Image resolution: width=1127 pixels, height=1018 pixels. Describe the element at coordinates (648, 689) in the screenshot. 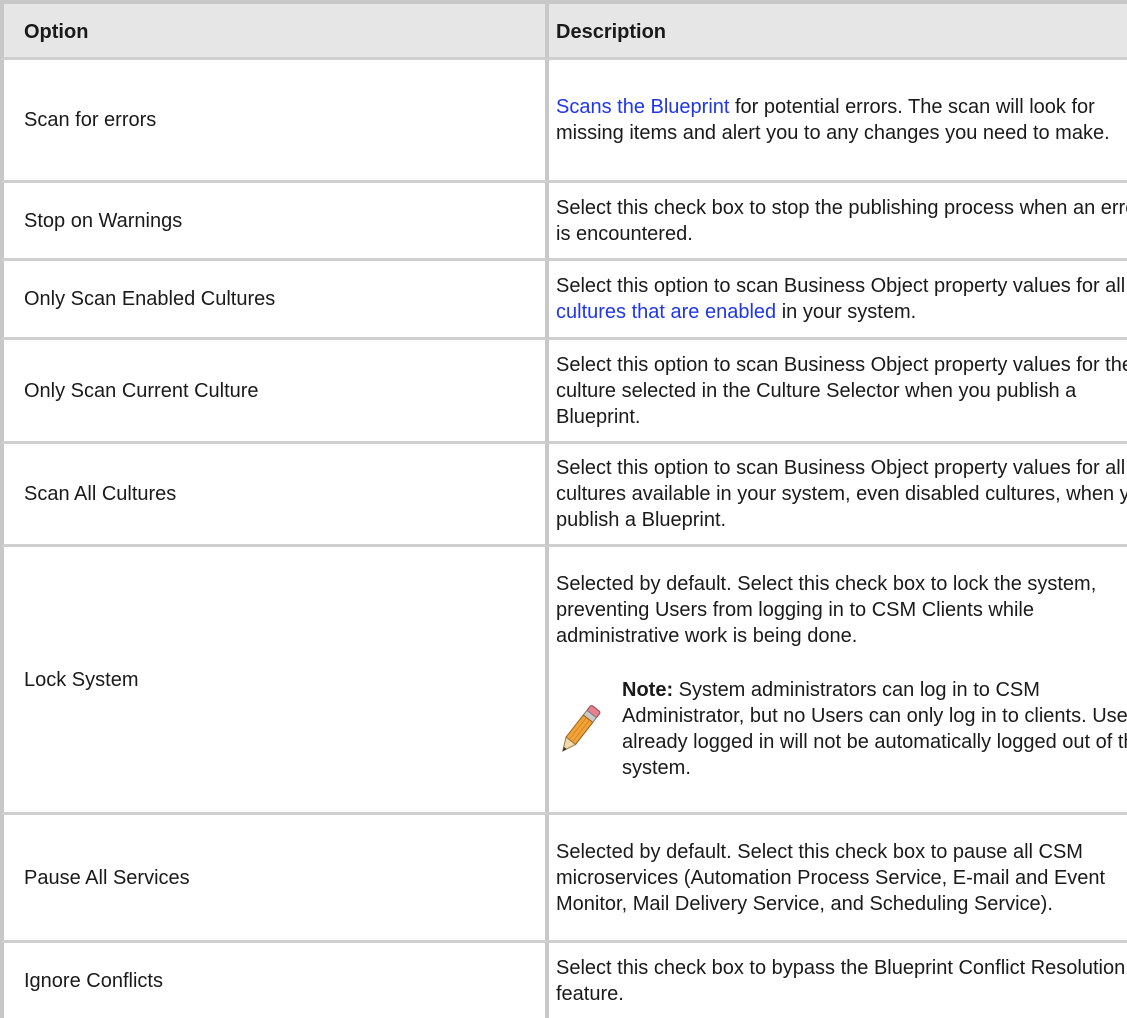

I see `note-label: Note:` at that location.